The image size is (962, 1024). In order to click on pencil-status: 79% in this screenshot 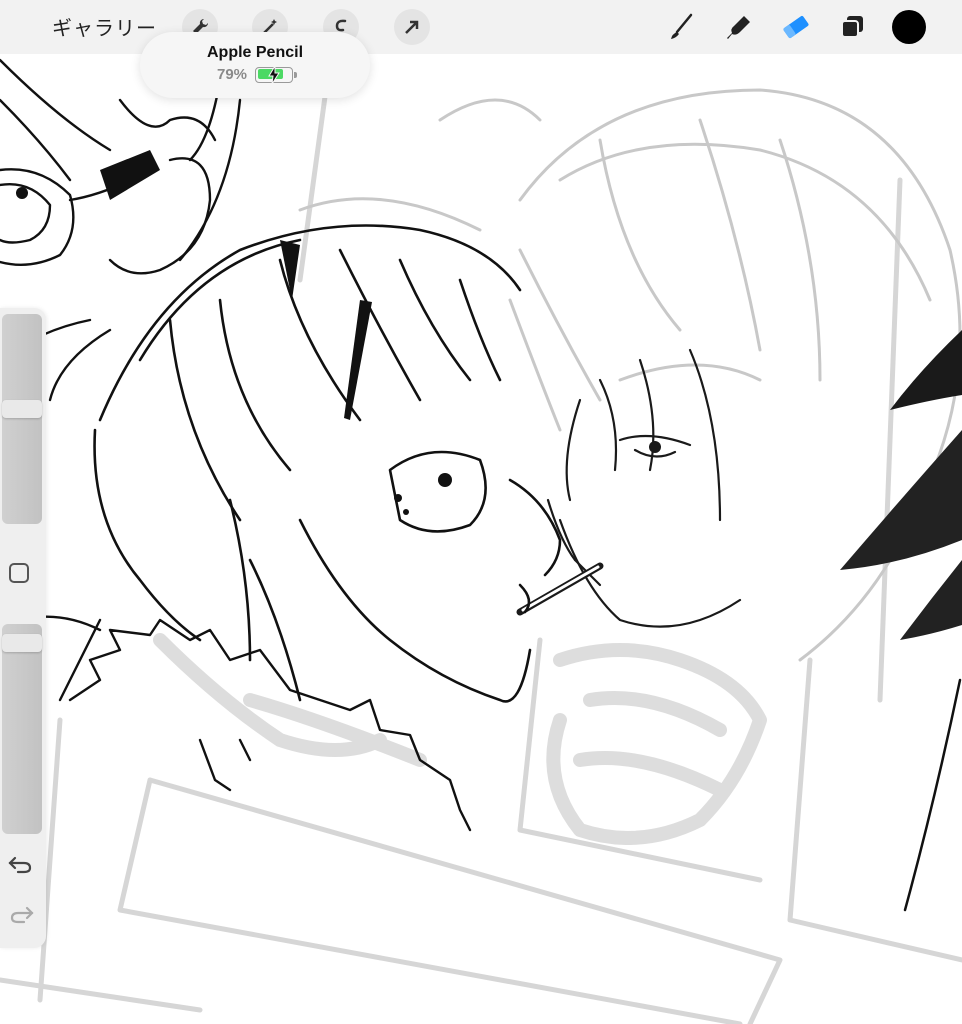, I will do `click(255, 74)`.